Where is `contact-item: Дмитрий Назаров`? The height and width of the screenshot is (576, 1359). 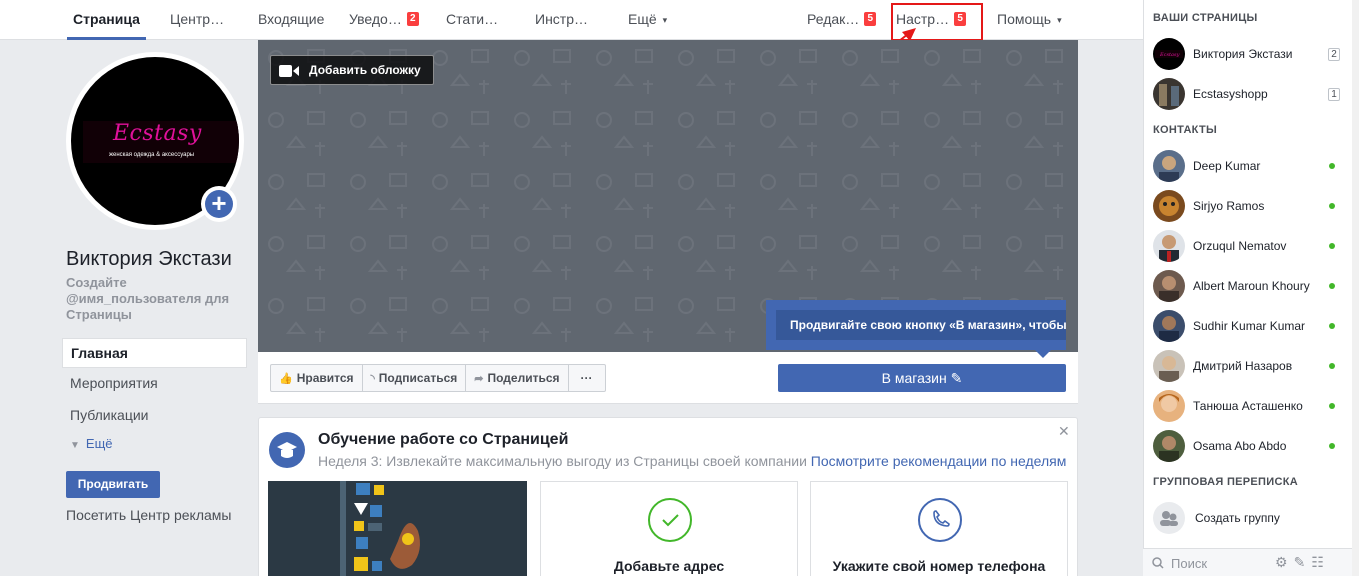 contact-item: Дмитрий Назаров is located at coordinates (1248, 366).